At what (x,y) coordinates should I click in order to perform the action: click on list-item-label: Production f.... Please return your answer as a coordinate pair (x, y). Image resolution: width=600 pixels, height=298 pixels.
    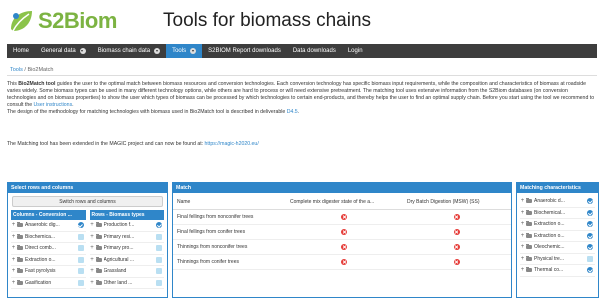
    Looking at the image, I should click on (119, 225).